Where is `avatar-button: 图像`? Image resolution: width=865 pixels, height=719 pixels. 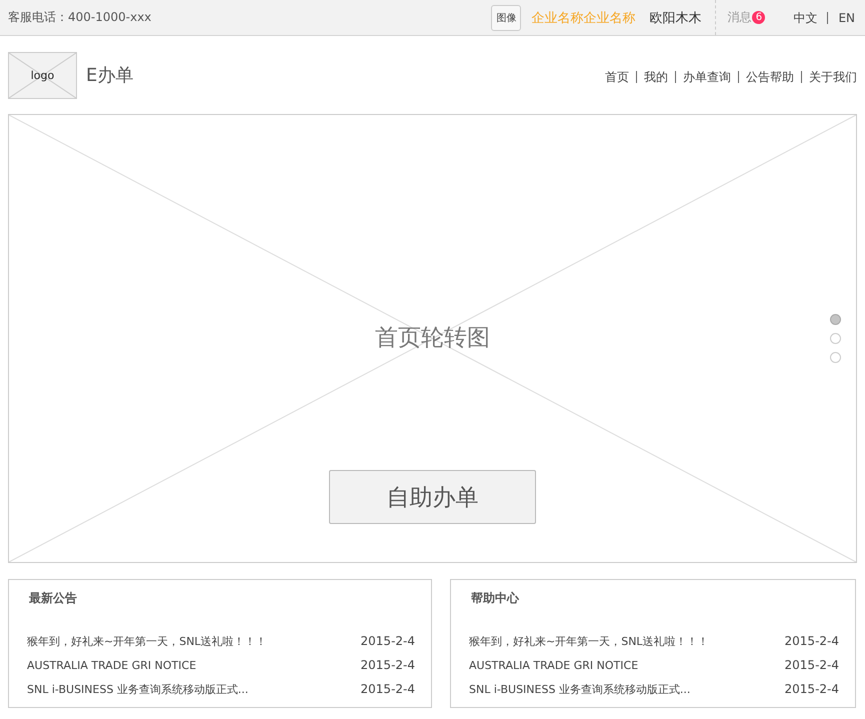 avatar-button: 图像 is located at coordinates (506, 17).